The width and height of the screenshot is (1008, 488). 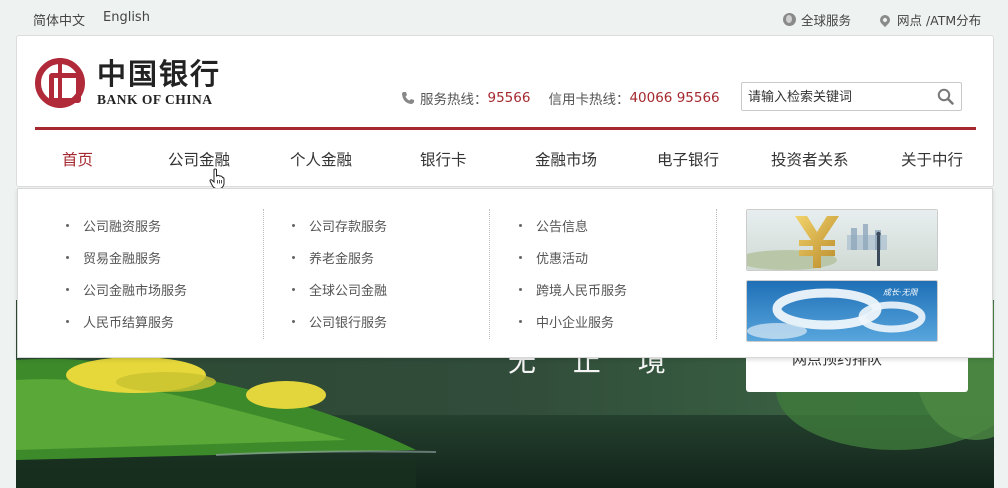 I want to click on dropdown-link: 中小企业服务, so click(x=573, y=321).